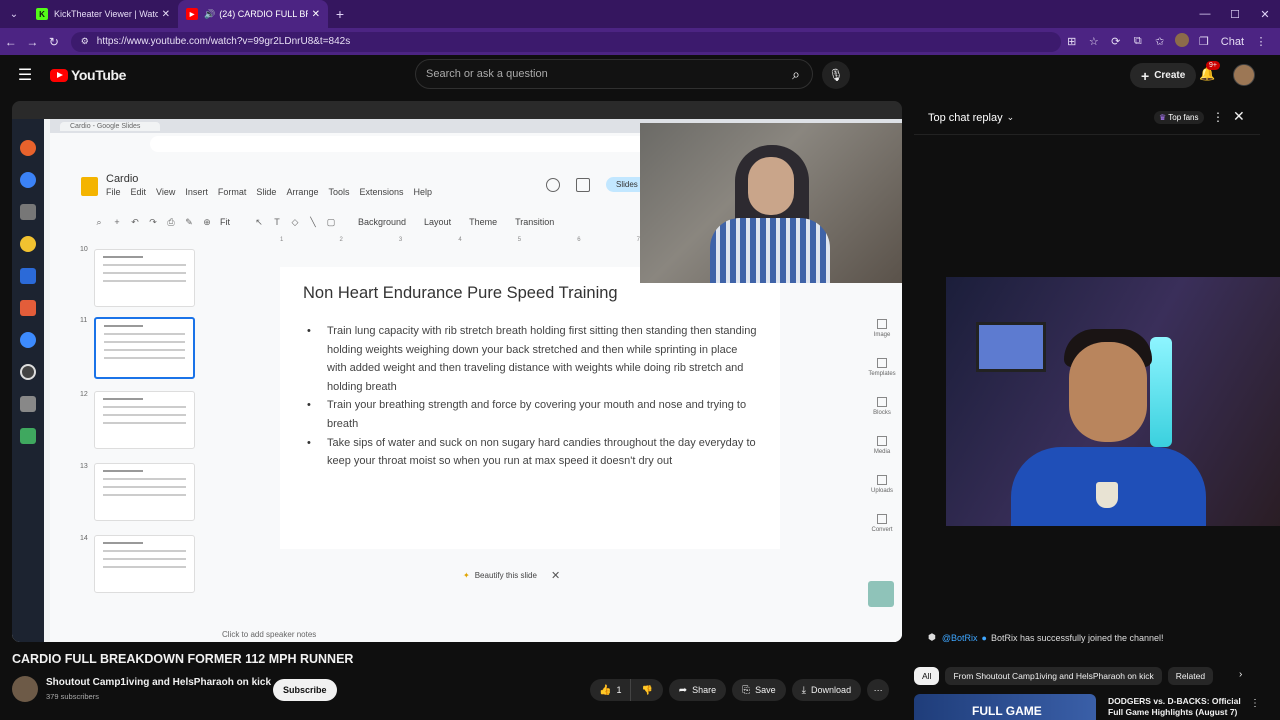 The height and width of the screenshot is (720, 1280). I want to click on zoom-fit: Fit, so click(225, 222).